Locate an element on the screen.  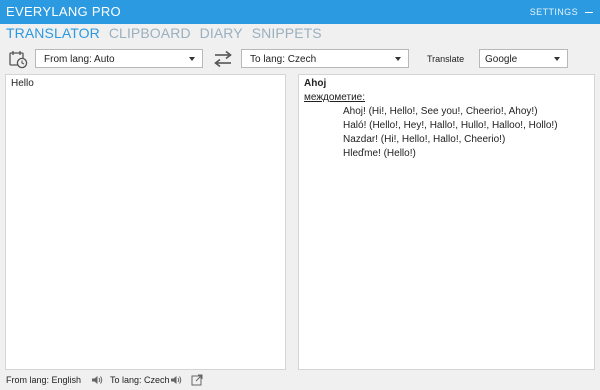
service-value: Google is located at coordinates (501, 59).